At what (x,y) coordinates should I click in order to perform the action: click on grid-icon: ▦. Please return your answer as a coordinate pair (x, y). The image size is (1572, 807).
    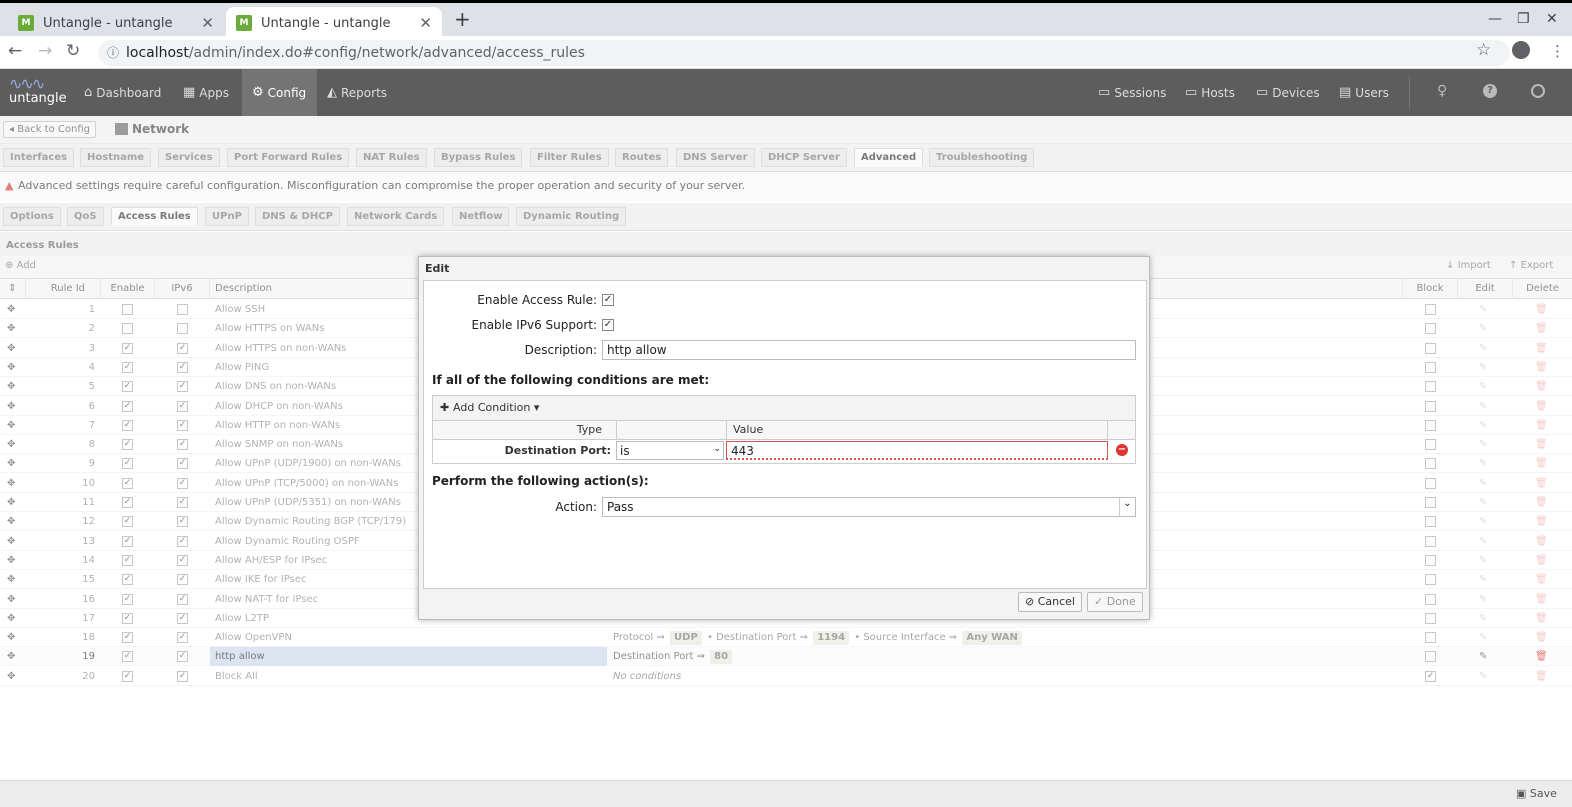
    Looking at the image, I should click on (189, 92).